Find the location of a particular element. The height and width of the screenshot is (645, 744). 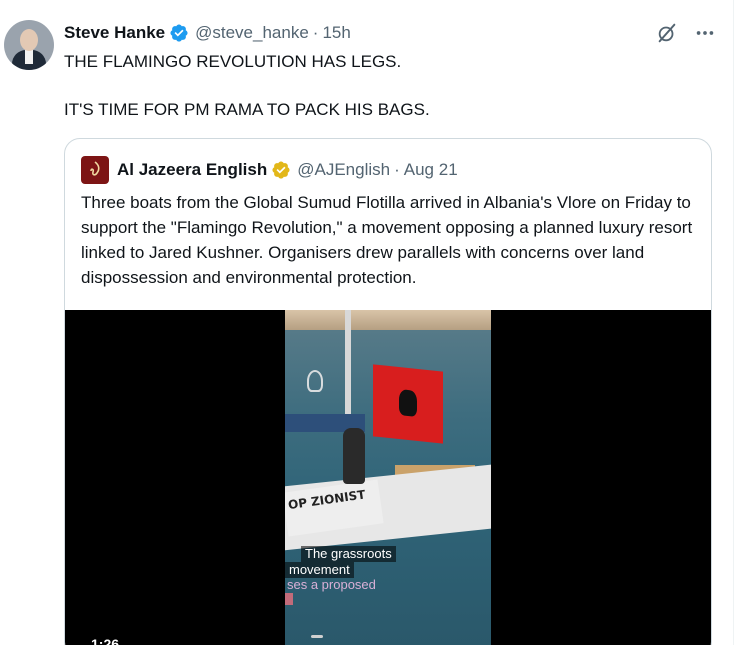

avatar is located at coordinates (29, 45).